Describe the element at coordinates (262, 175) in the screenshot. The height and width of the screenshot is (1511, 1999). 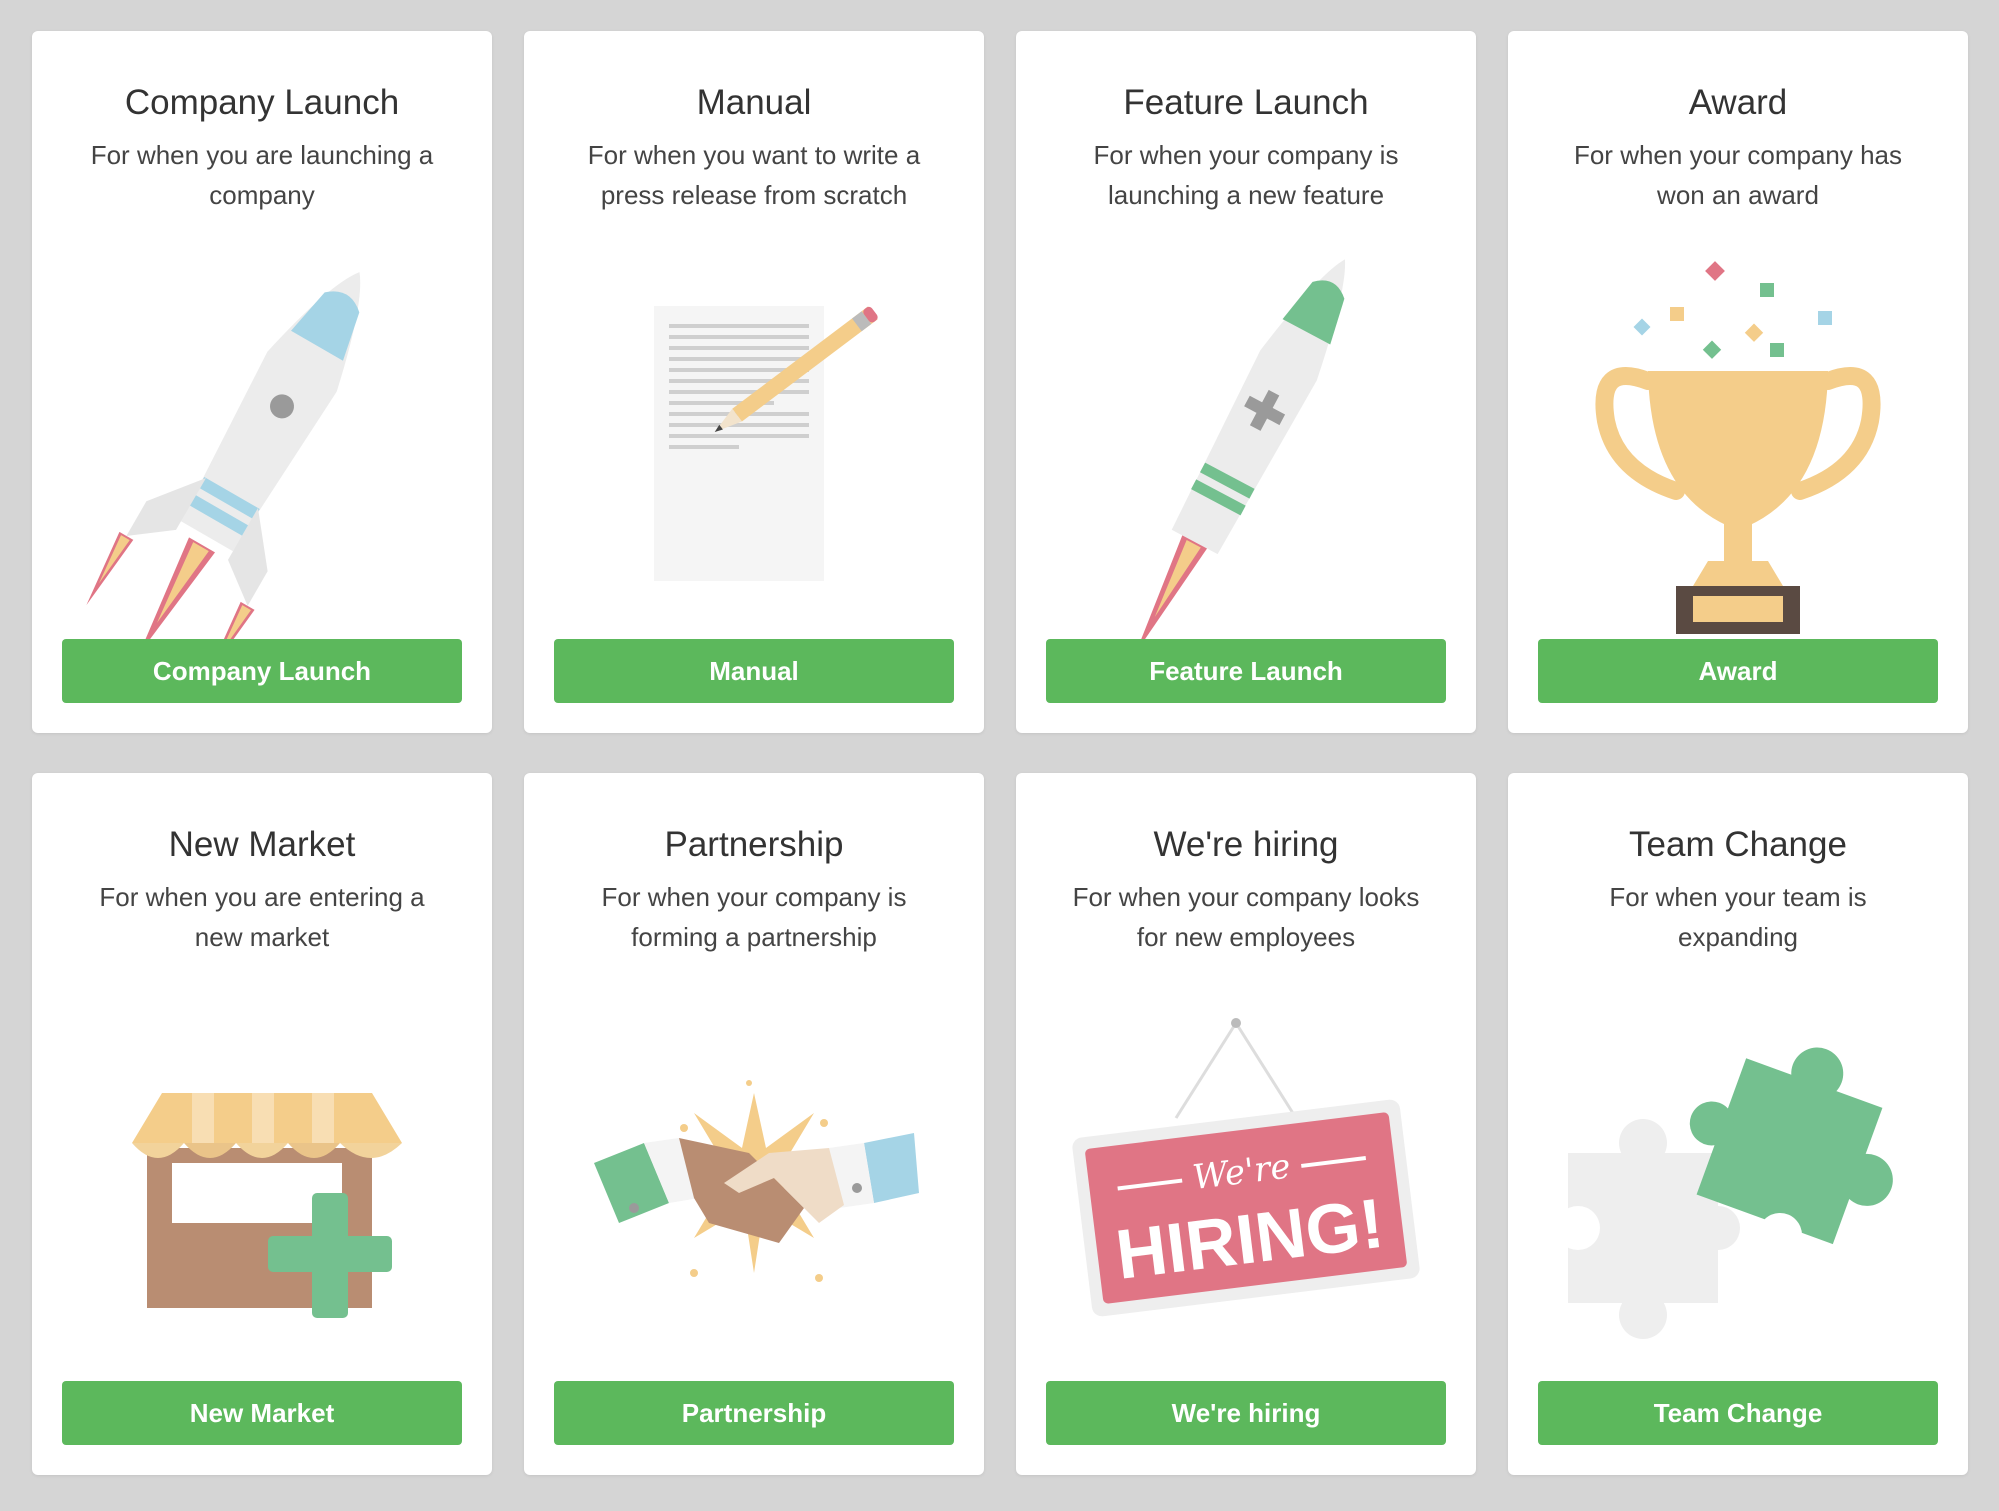
I see `card-description: For when you are launching a company` at that location.